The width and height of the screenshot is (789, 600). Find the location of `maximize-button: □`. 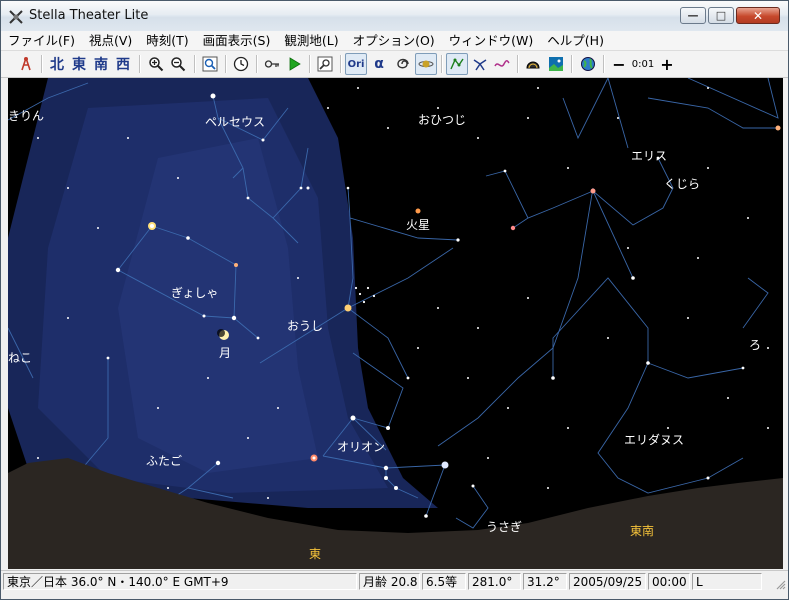

maximize-button: □ is located at coordinates (721, 15).